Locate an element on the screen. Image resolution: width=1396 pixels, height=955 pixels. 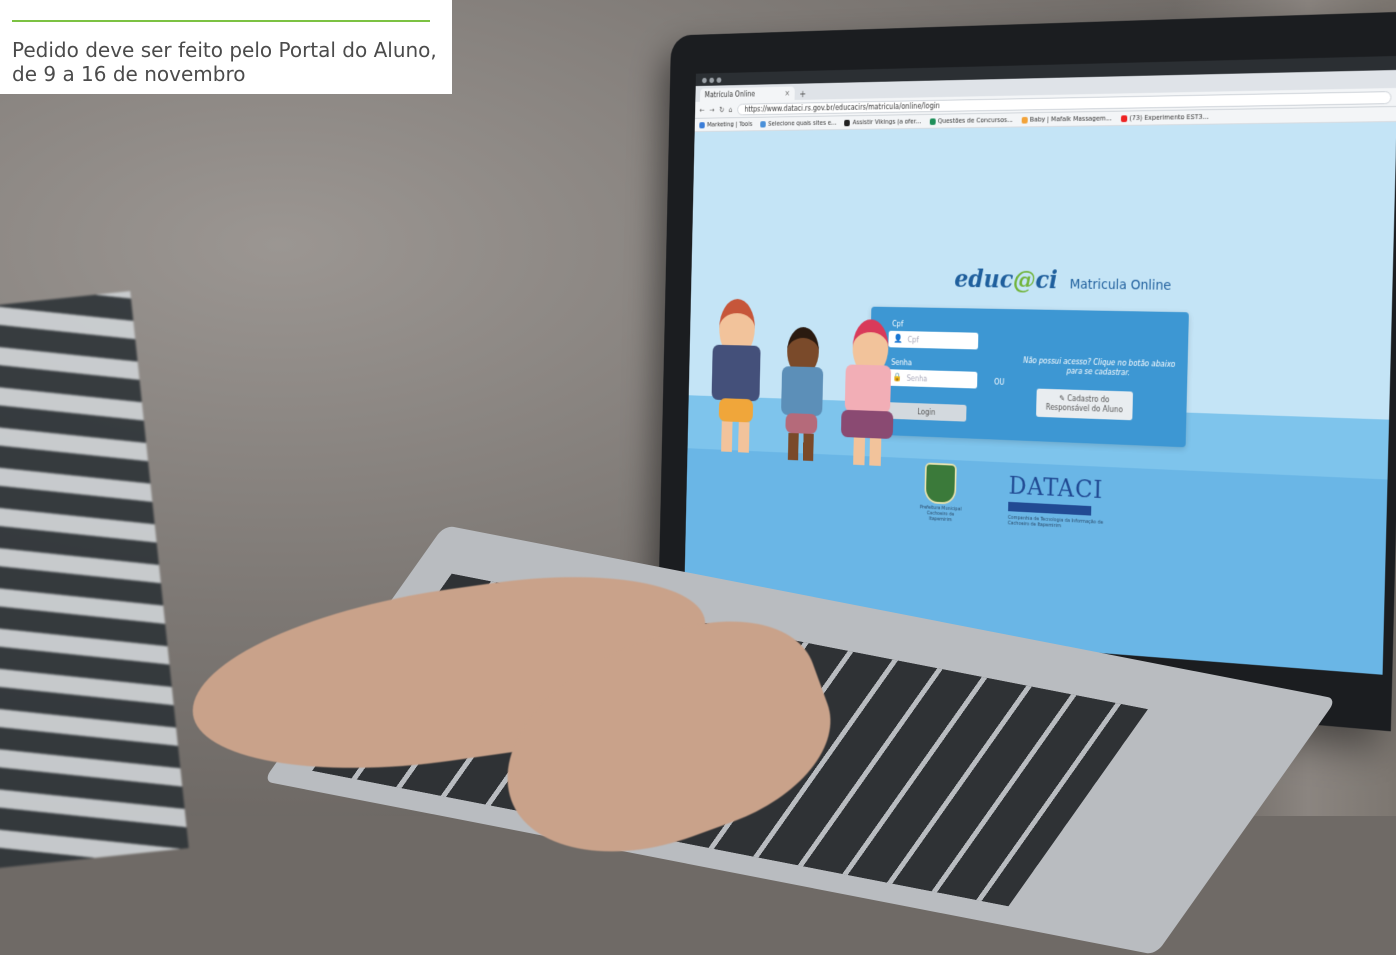
lock-icon: 🔒 is located at coordinates (896, 377).